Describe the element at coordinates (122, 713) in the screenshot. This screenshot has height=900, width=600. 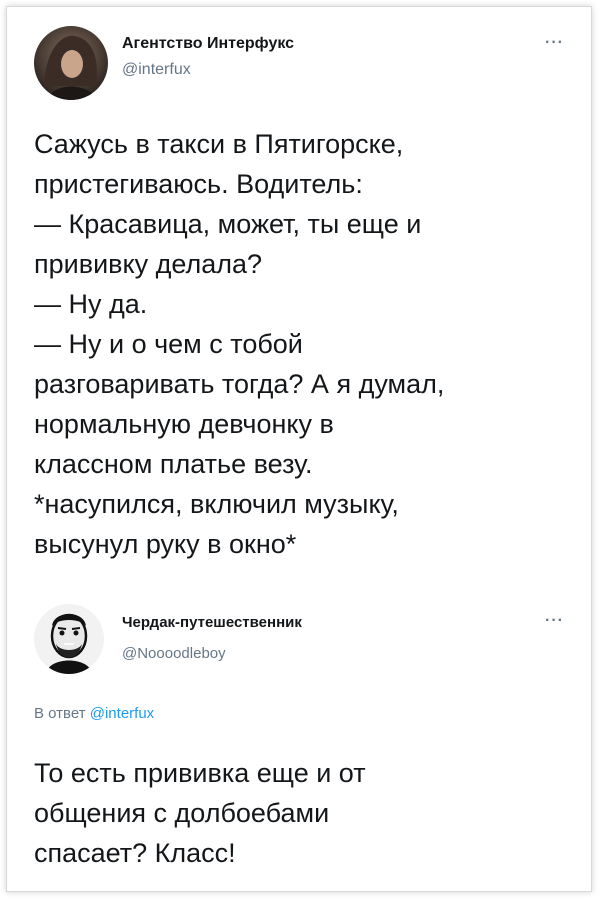
I see `reply-handle-link: @interfux` at that location.